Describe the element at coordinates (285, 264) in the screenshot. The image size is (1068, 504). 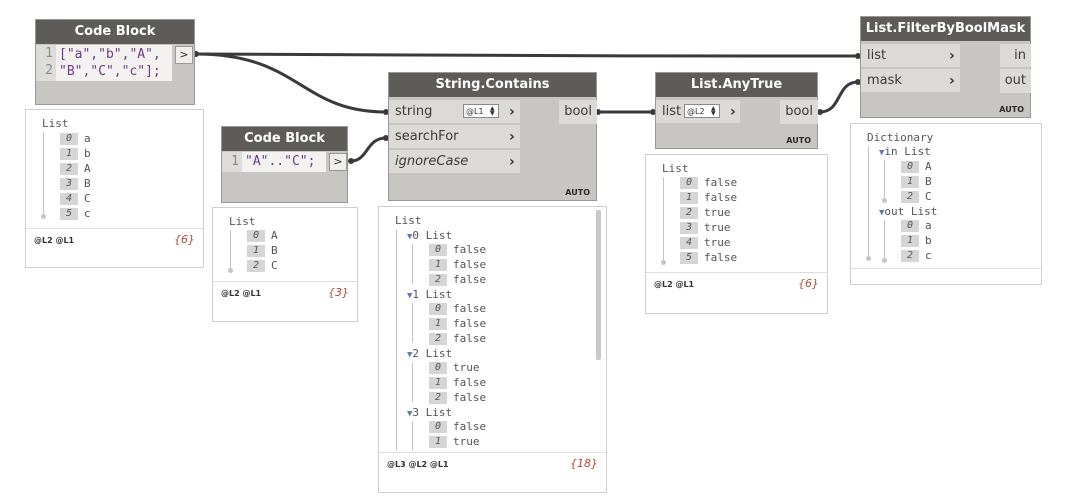
I see `preview-bubble-code-block-2: List 0A 1B 2C @L2 @L1 {3}` at that location.